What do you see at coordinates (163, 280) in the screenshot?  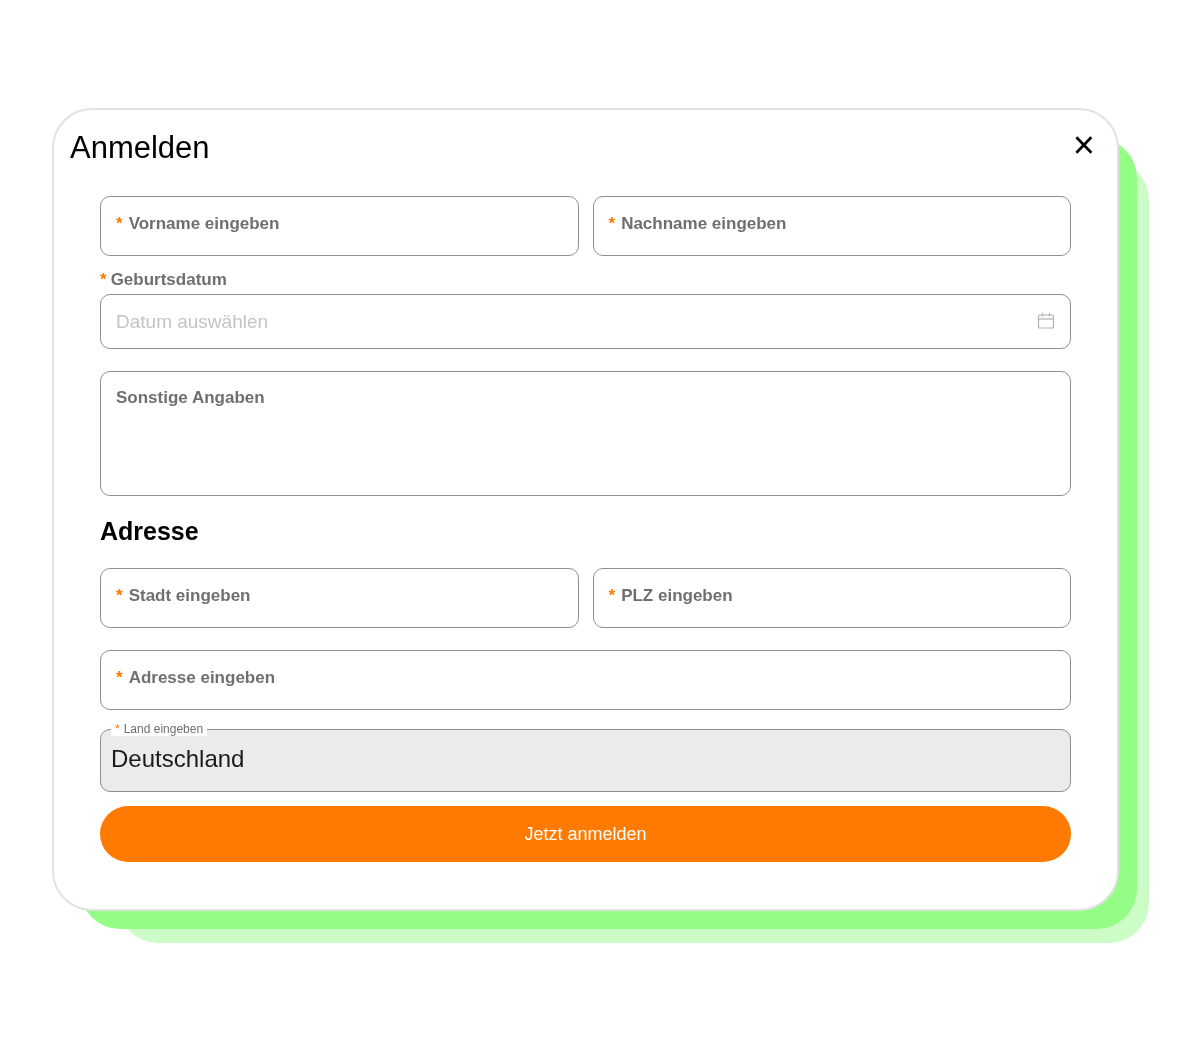 I see `field-label: * Geburtsdatum` at bounding box center [163, 280].